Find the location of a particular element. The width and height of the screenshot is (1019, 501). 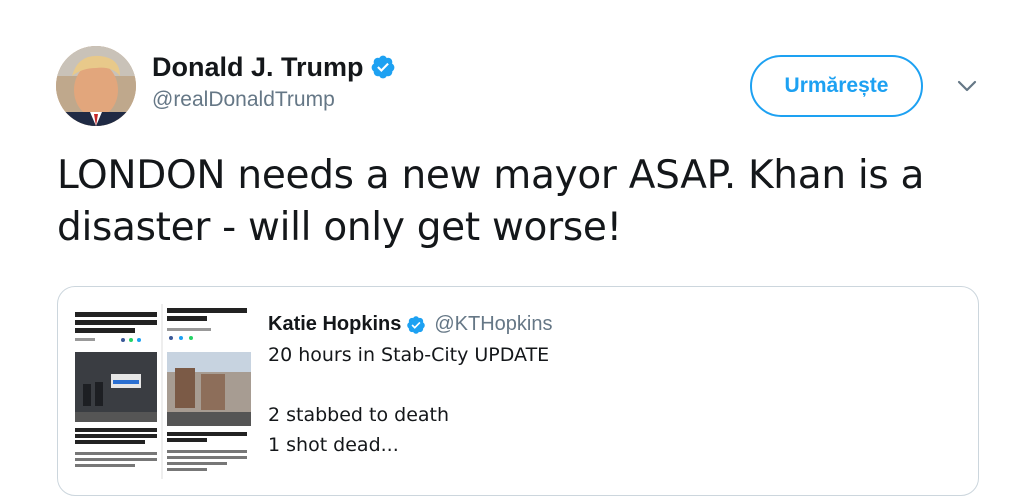

profile-photo is located at coordinates (96, 86).